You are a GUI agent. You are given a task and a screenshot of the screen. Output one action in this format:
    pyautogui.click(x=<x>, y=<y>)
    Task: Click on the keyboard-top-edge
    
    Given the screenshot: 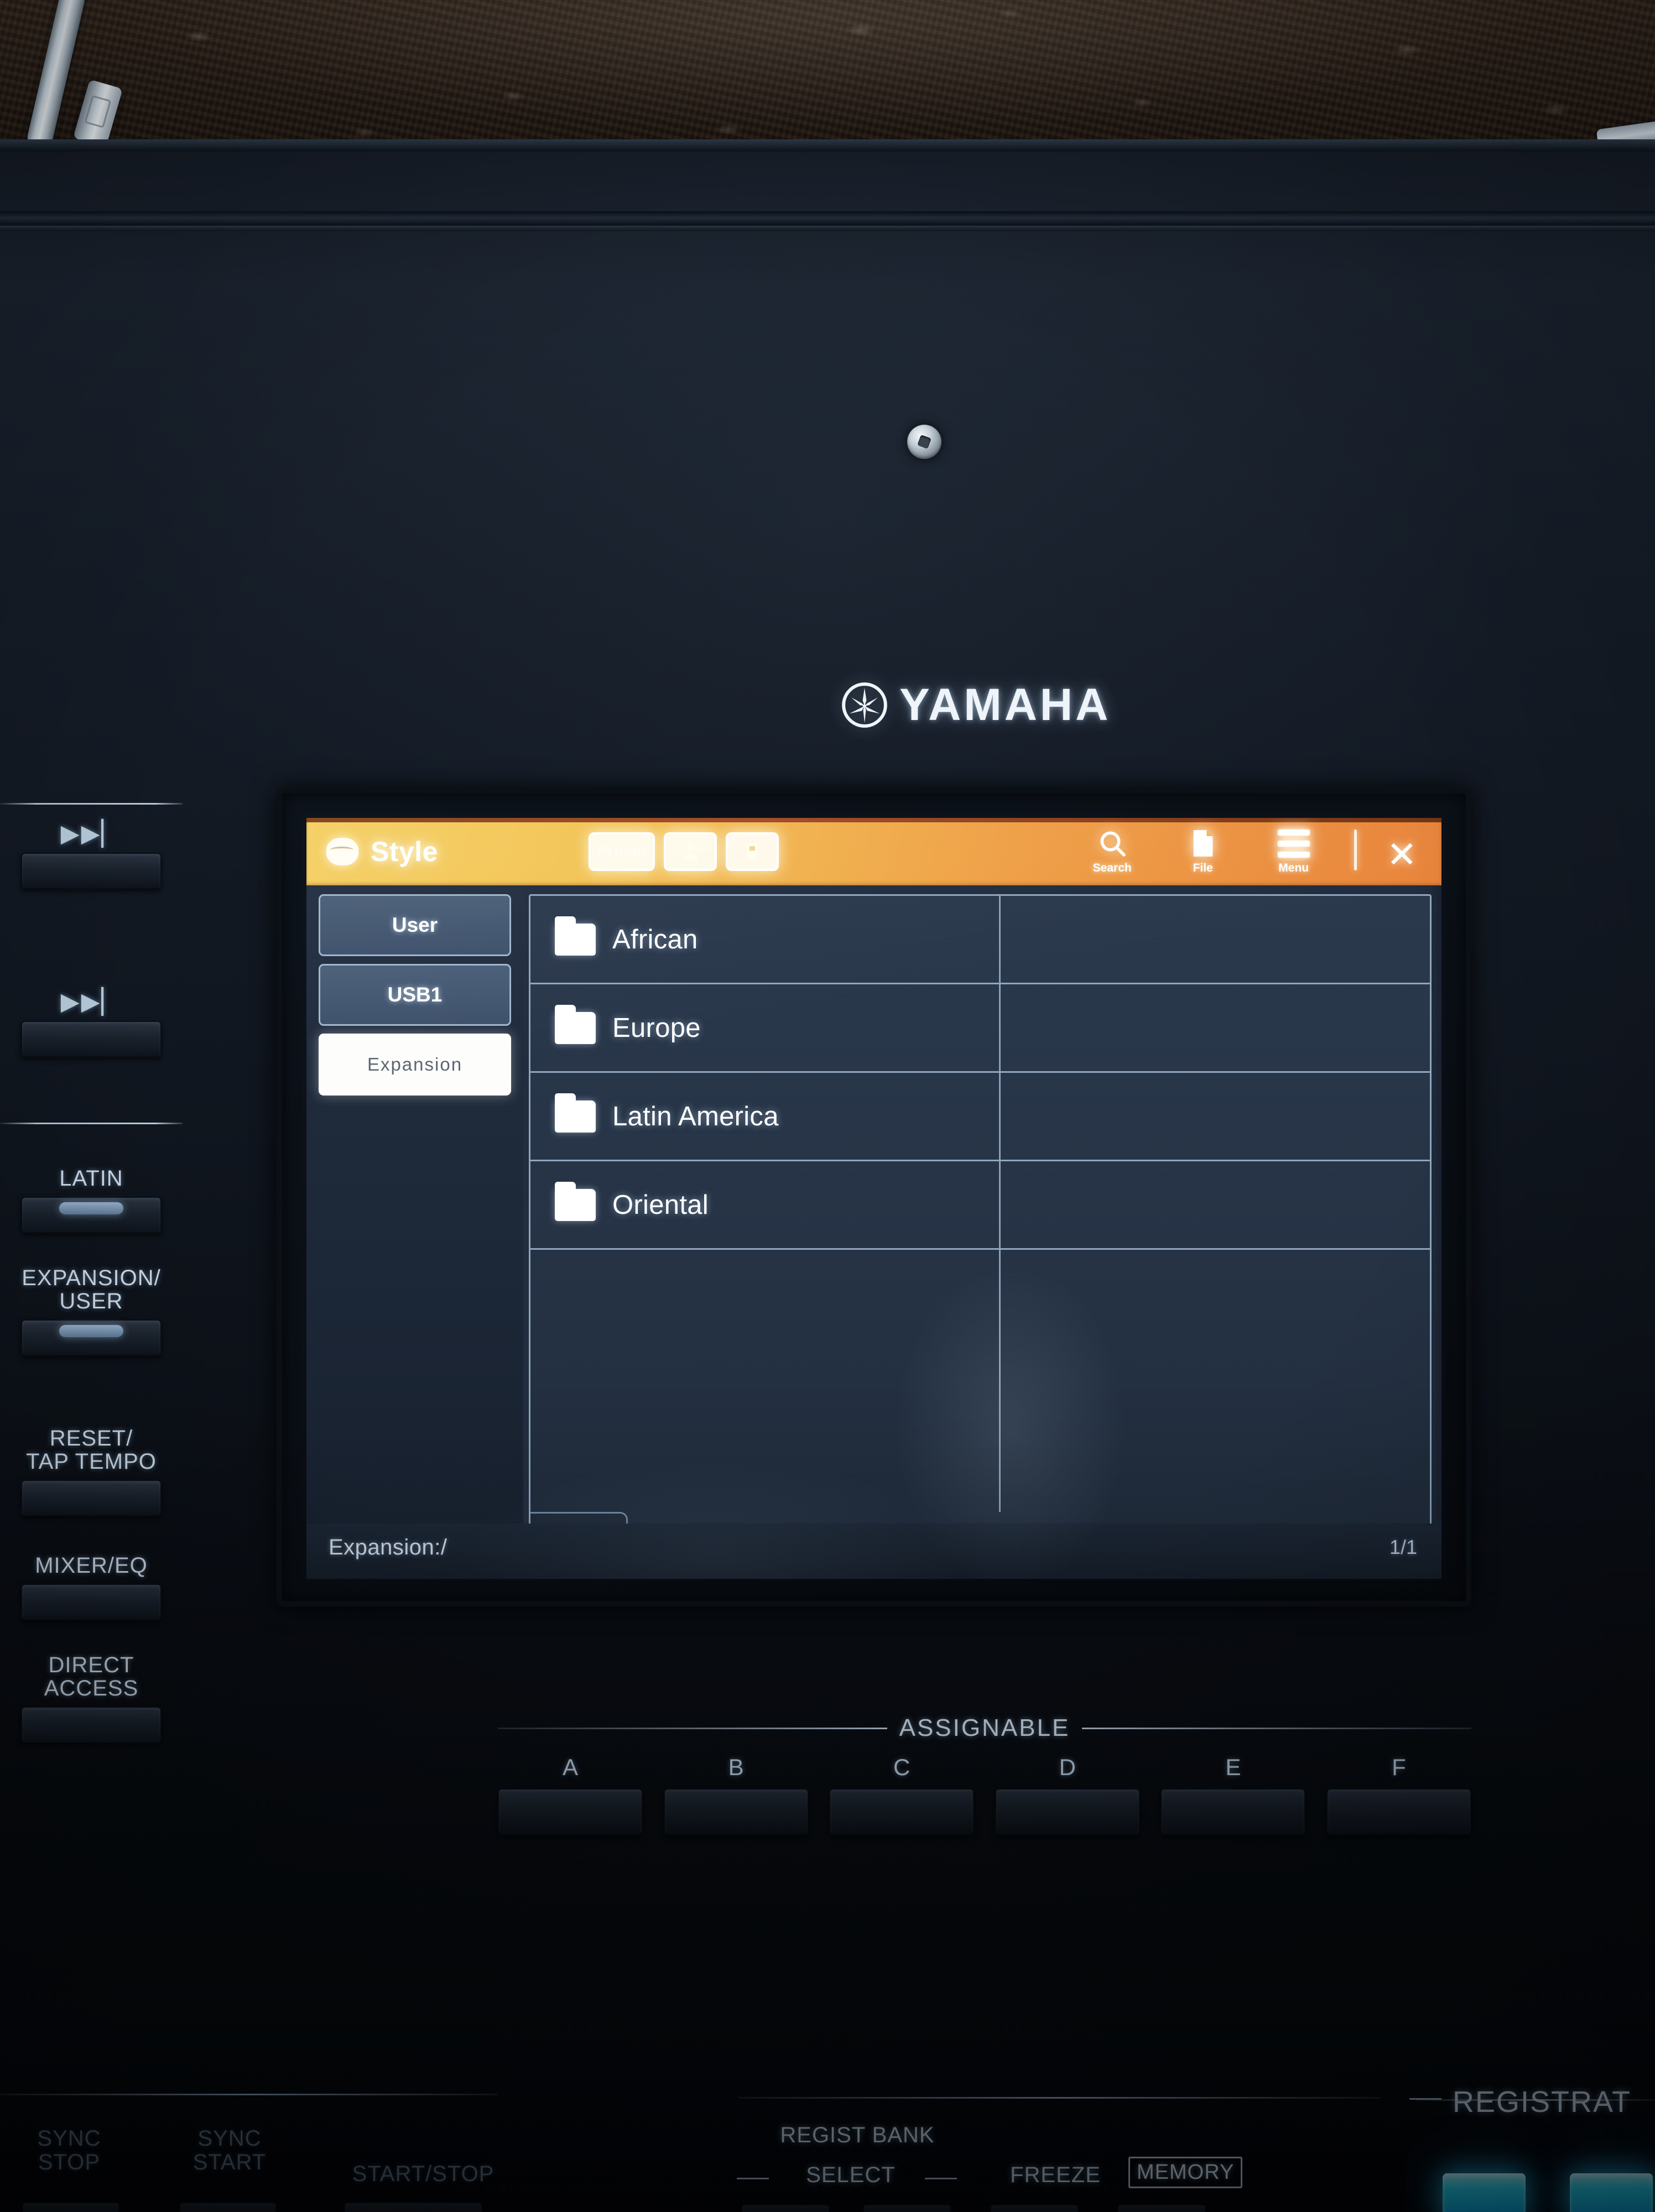 What is the action you would take?
    pyautogui.click(x=827, y=146)
    